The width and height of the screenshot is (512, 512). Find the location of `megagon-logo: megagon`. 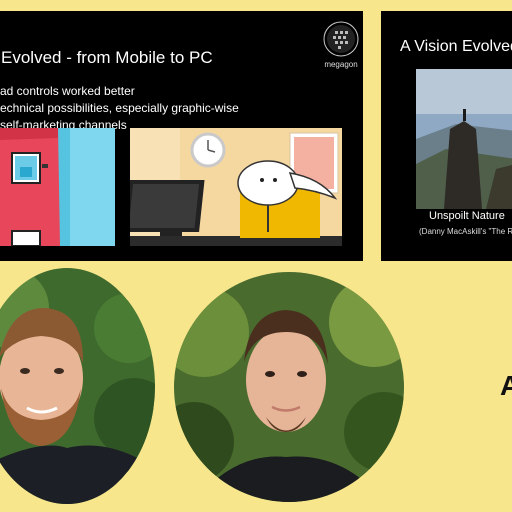

megagon-logo: megagon is located at coordinates (340, 48).